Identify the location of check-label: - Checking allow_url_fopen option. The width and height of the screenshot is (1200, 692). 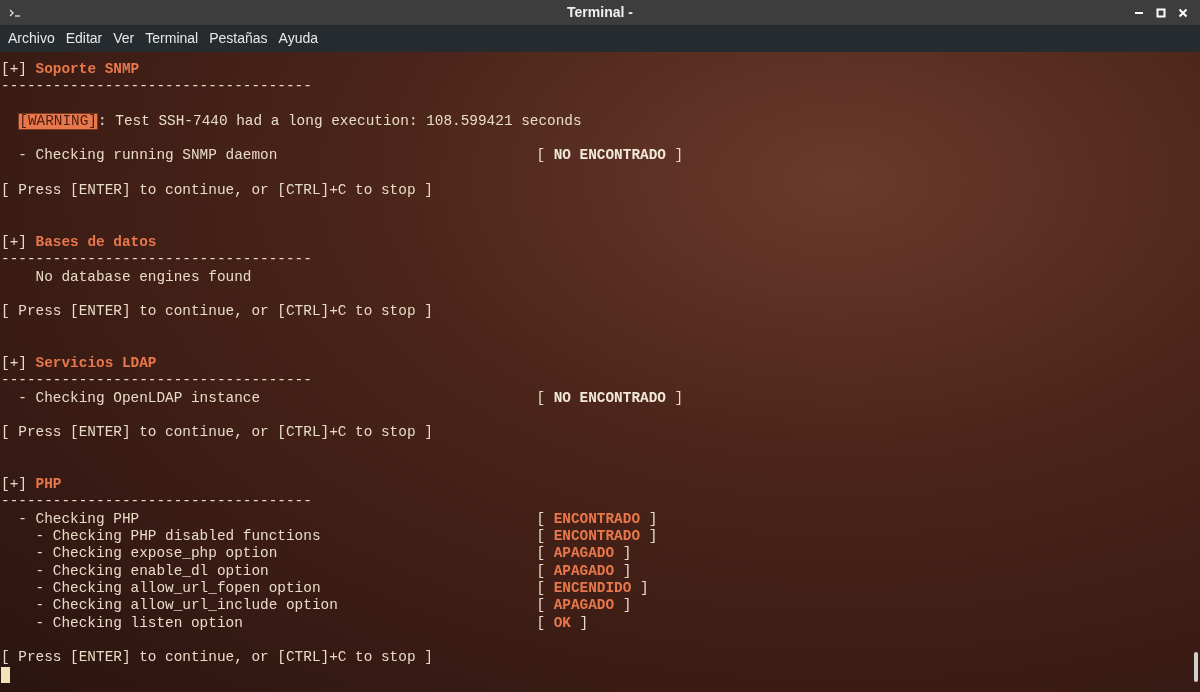
(178, 587).